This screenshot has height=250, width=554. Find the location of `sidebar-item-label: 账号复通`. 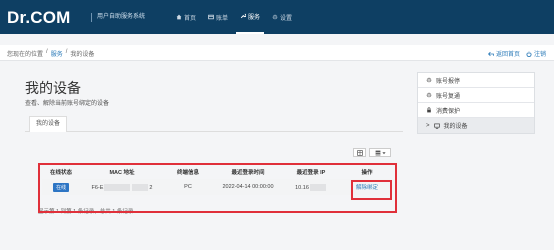

sidebar-item-label: 账号复通 is located at coordinates (448, 96).